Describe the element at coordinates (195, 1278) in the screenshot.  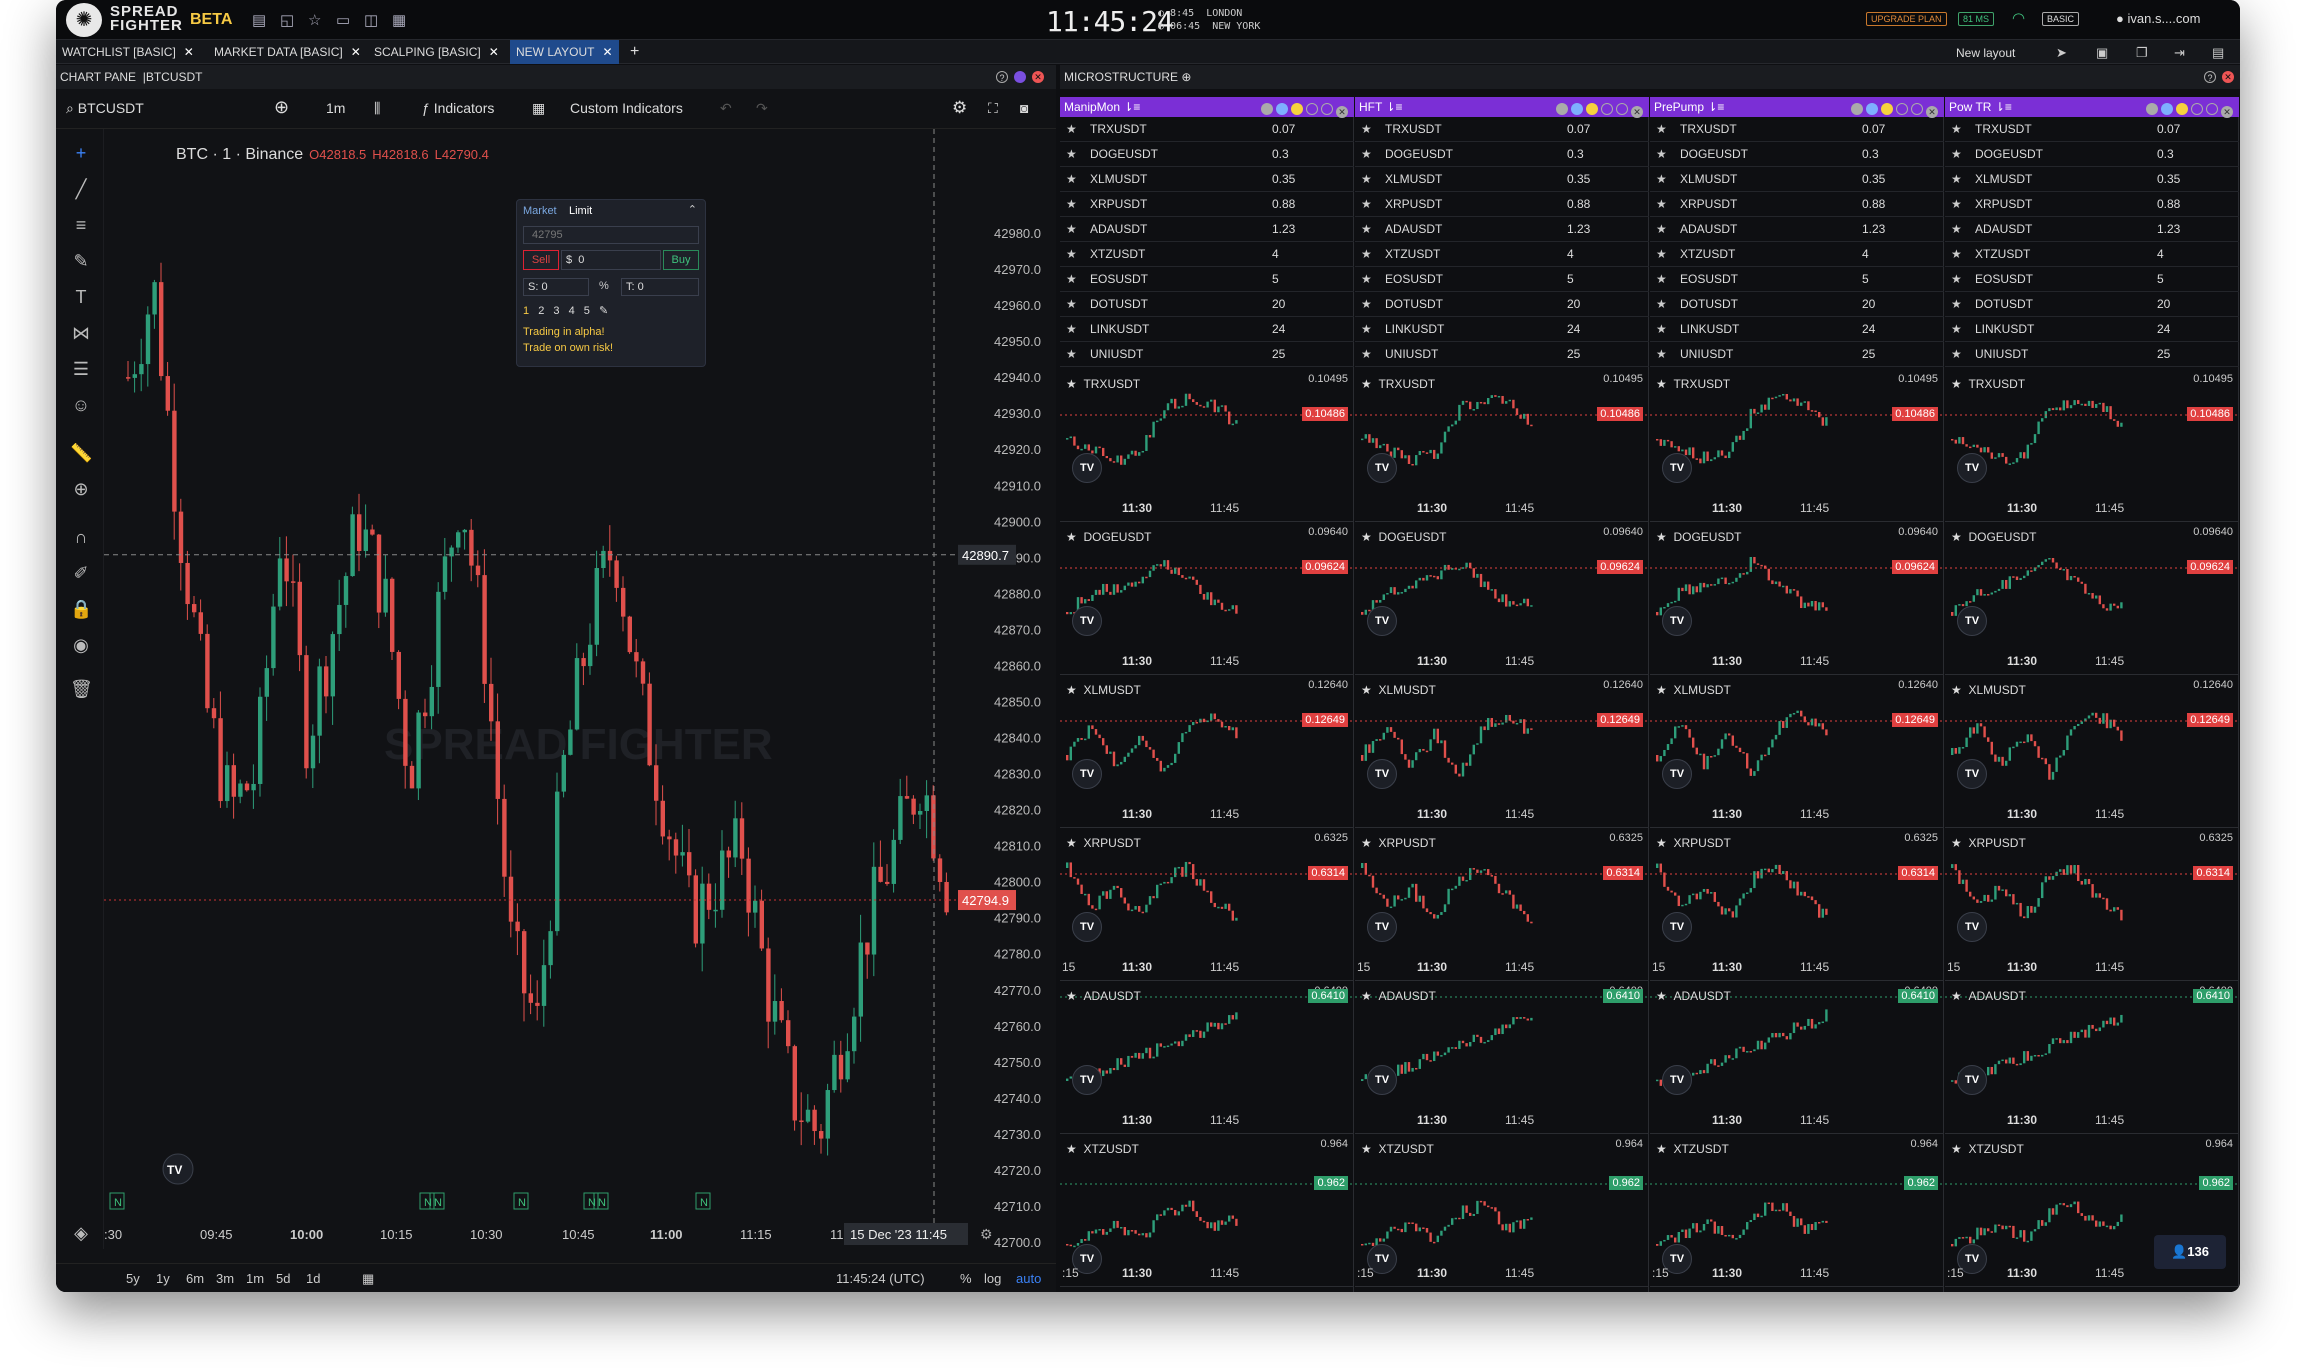
I see `range-6m: 6m` at that location.